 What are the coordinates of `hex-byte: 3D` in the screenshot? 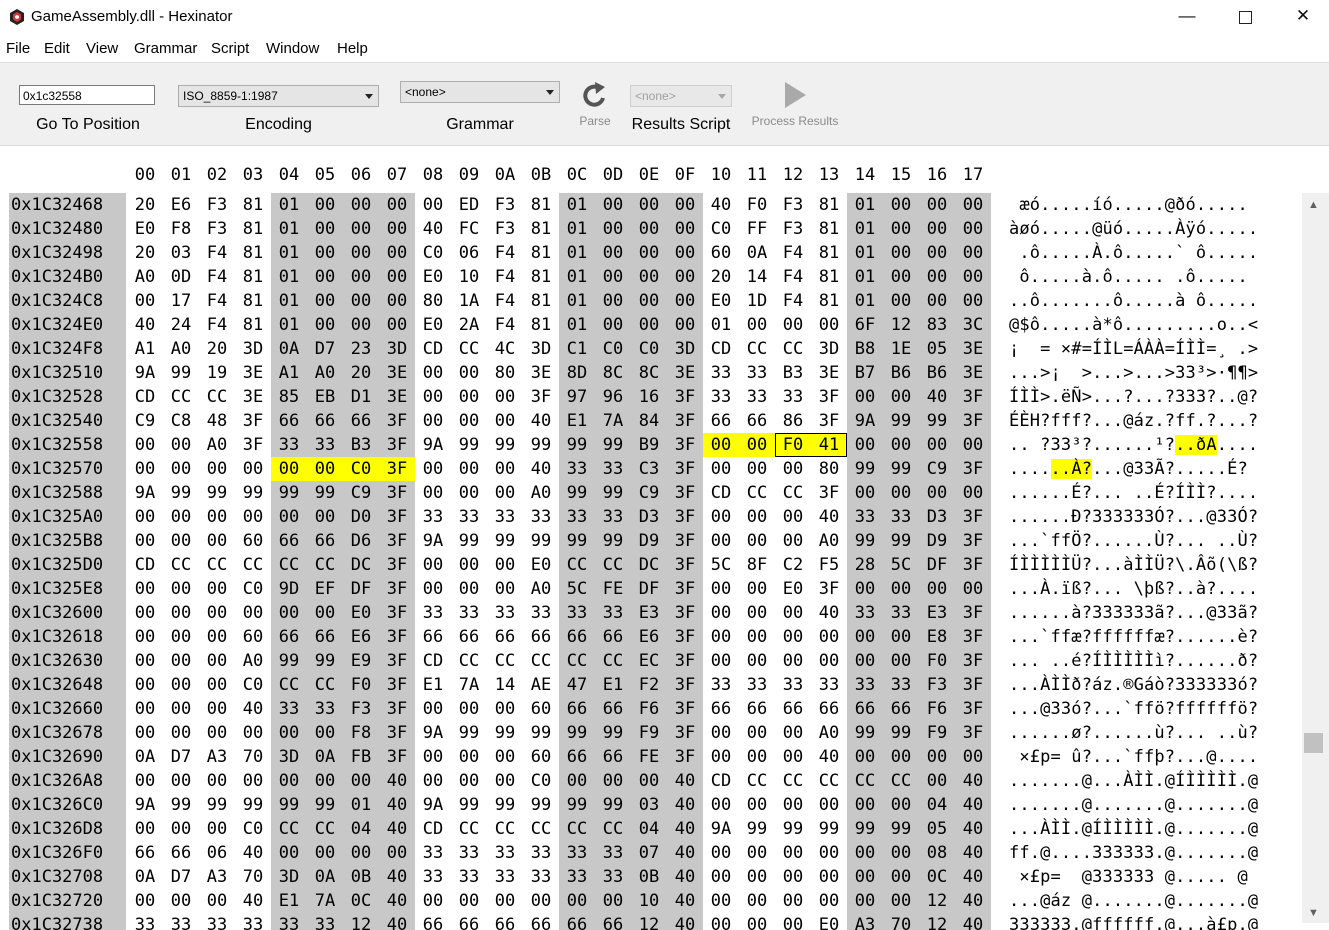 It's located at (829, 349).